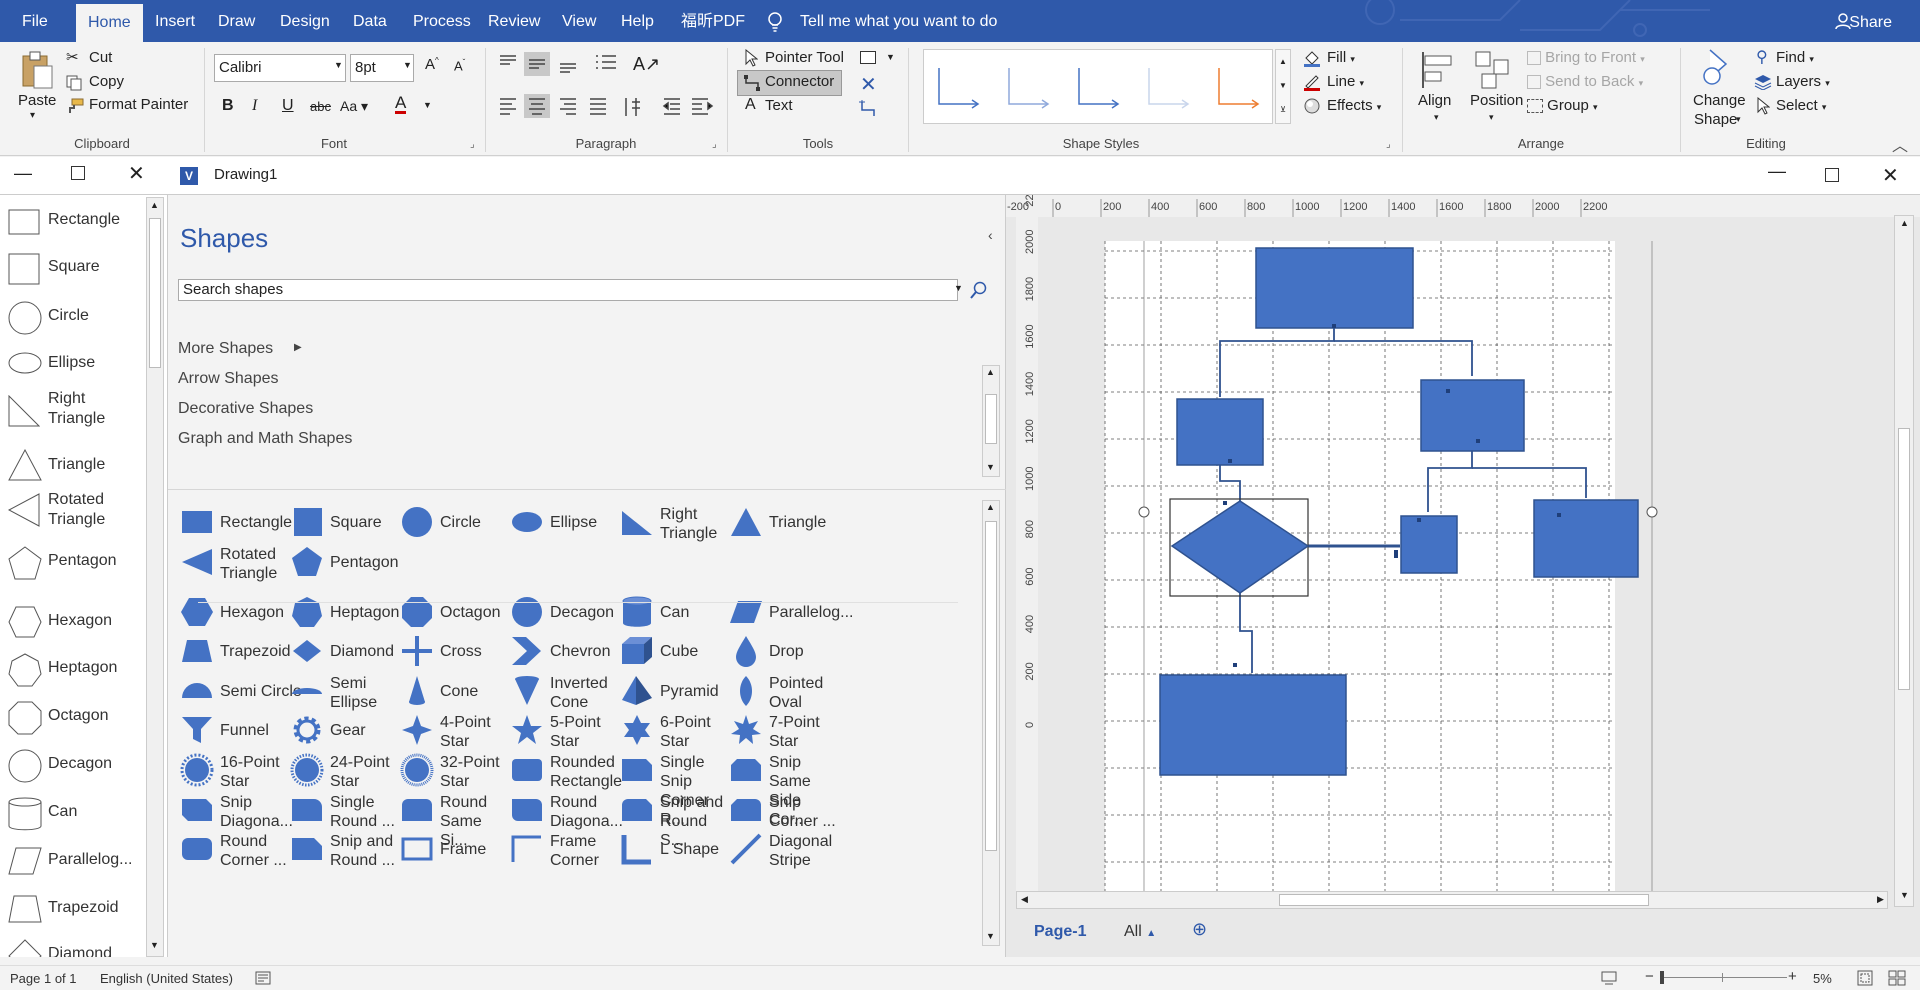 This screenshot has width=1920, height=990. I want to click on shape-rectangle: Rectangle, so click(236, 524).